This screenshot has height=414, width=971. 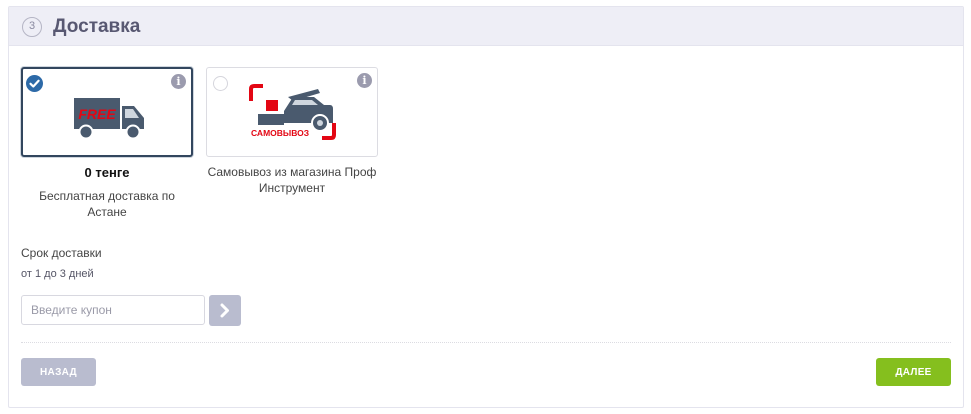 What do you see at coordinates (97, 114) in the screenshot?
I see `free-logo-text: FREE` at bounding box center [97, 114].